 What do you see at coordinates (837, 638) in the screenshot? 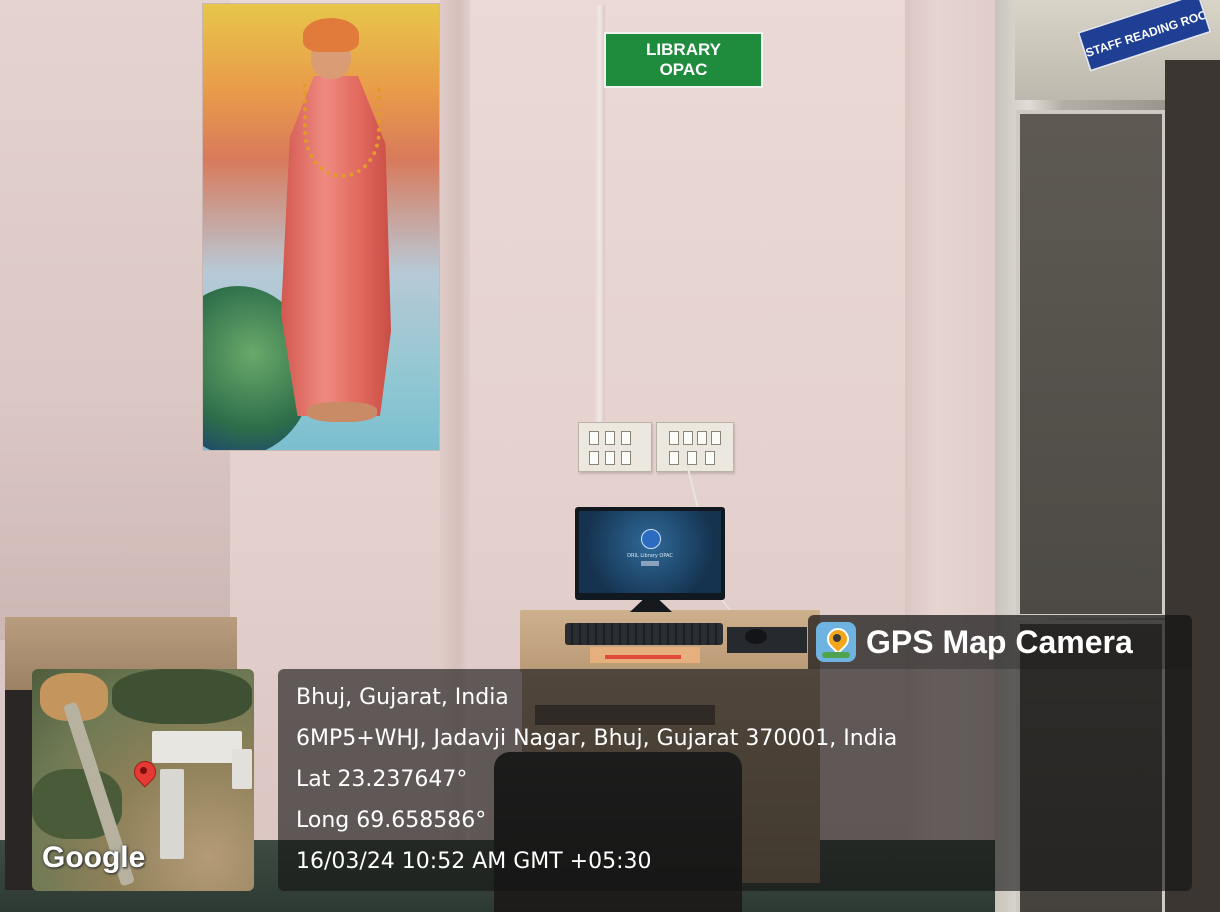
I see `gps-icon-dot` at bounding box center [837, 638].